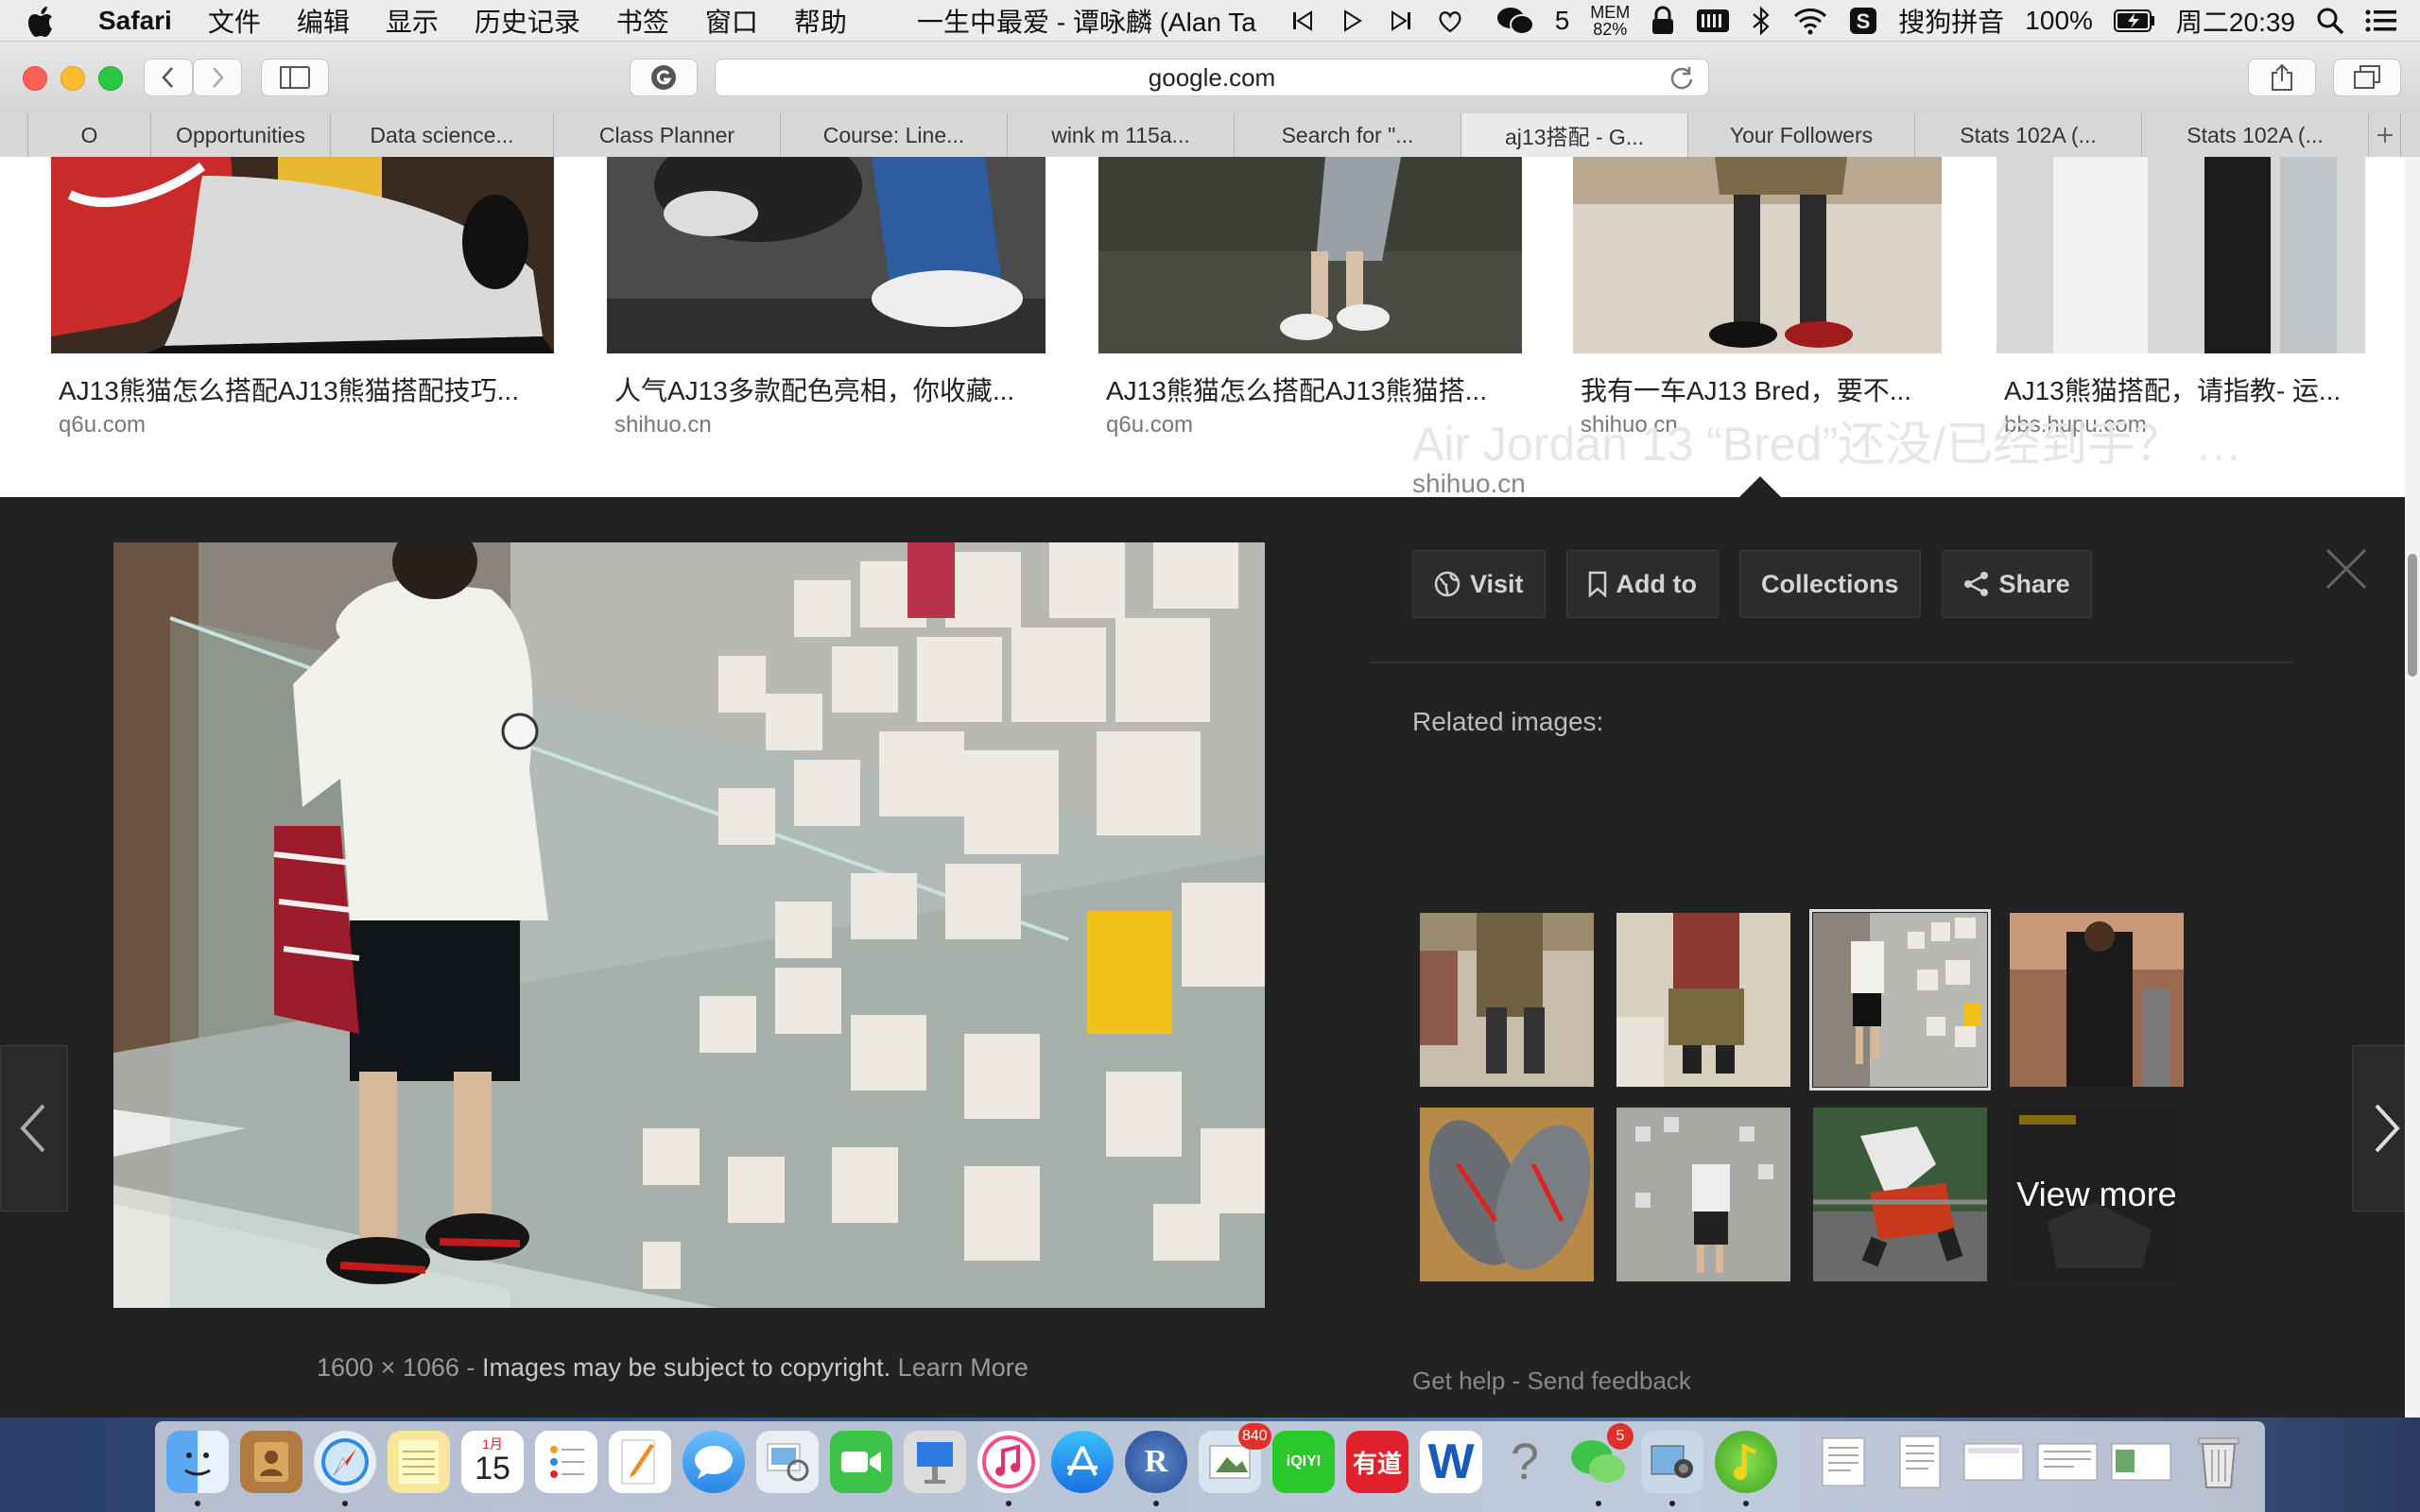  Describe the element at coordinates (1801, 135) in the screenshot. I see `tab-your-followers: Your Followers` at that location.